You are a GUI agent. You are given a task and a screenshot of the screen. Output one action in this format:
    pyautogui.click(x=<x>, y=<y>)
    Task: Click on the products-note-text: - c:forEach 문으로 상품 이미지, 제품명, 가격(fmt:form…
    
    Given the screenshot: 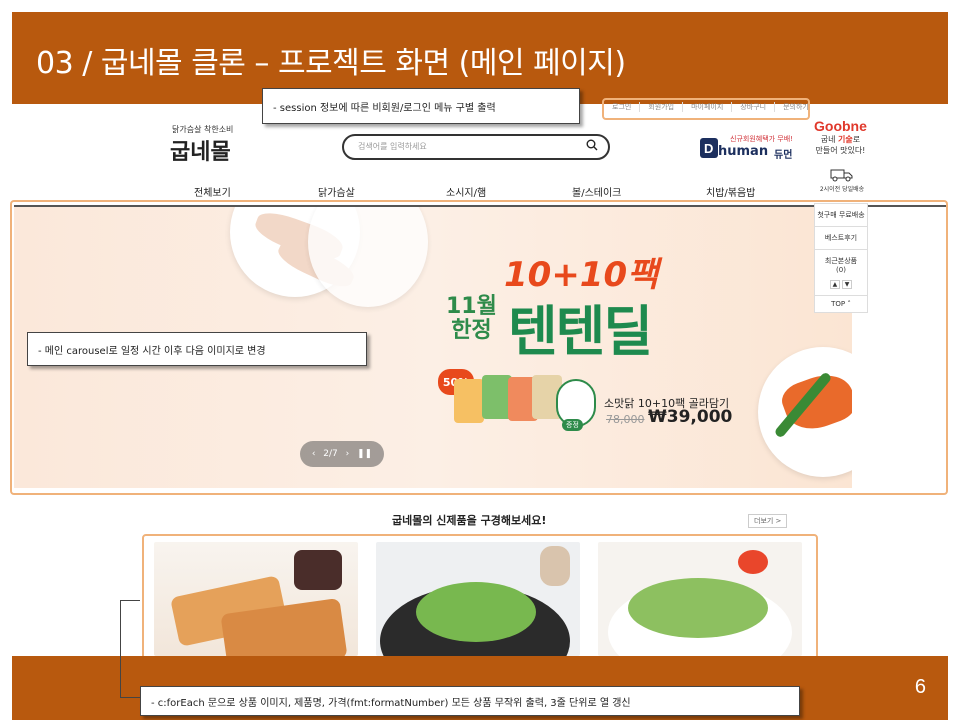 What is the action you would take?
    pyautogui.click(x=391, y=703)
    